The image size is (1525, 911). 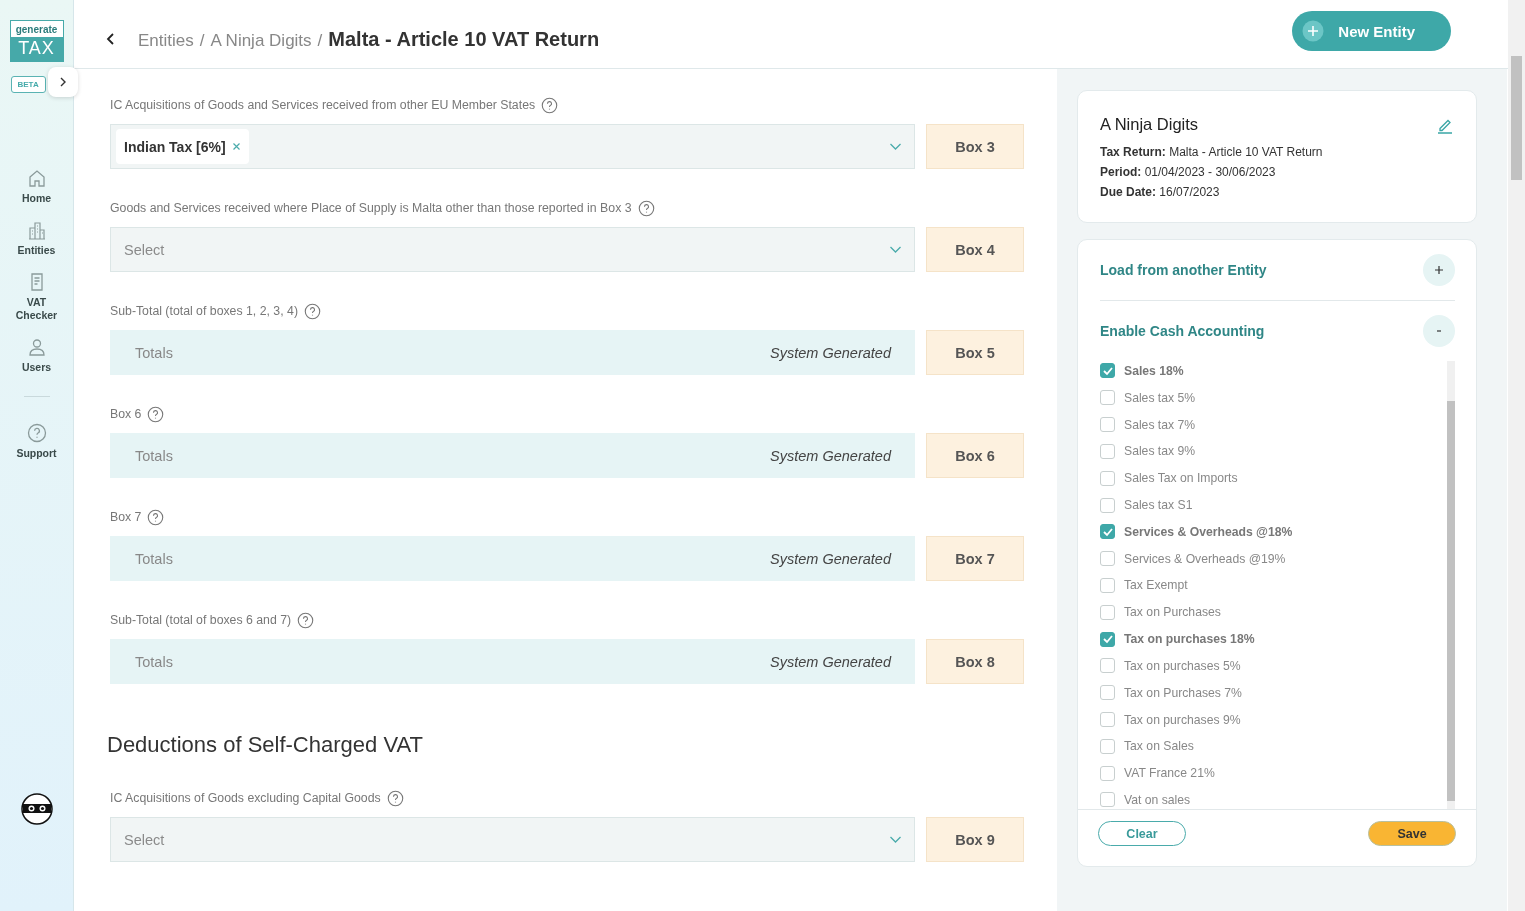 What do you see at coordinates (36, 297) in the screenshot?
I see `nav-item: VAT Checker` at bounding box center [36, 297].